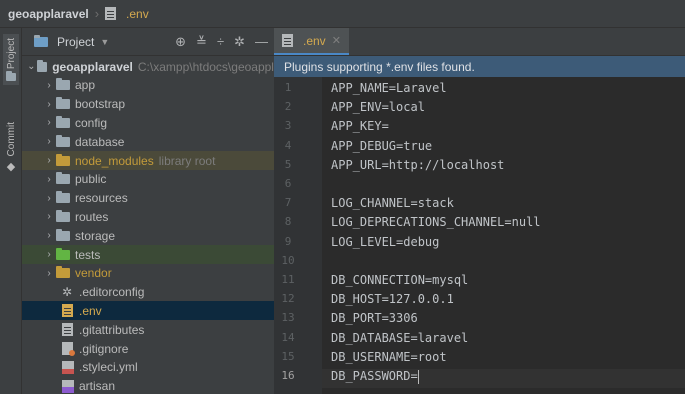 Image resolution: width=685 pixels, height=394 pixels. What do you see at coordinates (261, 42) in the screenshot?
I see `hide-panel-icon: —` at bounding box center [261, 42].